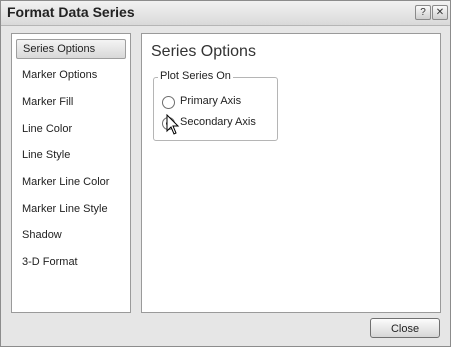  What do you see at coordinates (168, 102) in the screenshot?
I see `primary-axis-radio` at bounding box center [168, 102].